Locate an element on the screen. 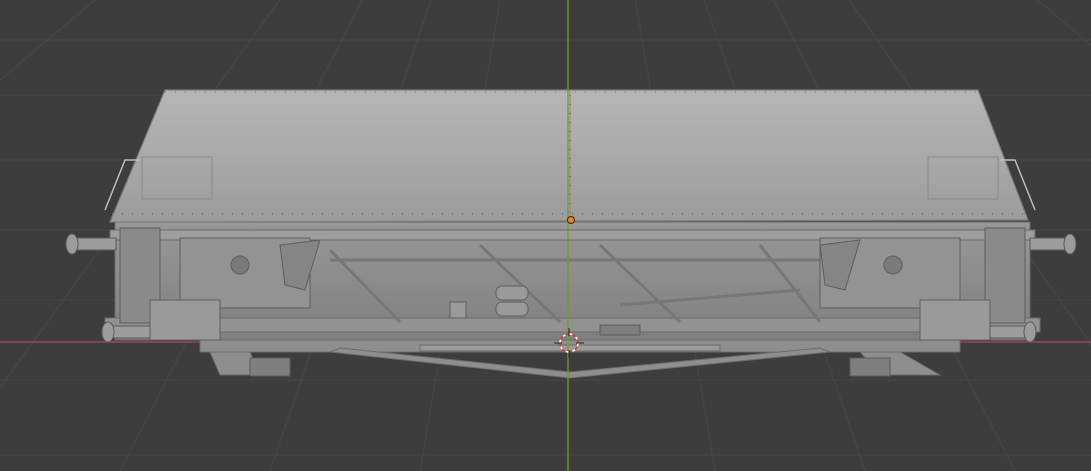 This screenshot has width=1091, height=471. underframe is located at coordinates (580, 359).